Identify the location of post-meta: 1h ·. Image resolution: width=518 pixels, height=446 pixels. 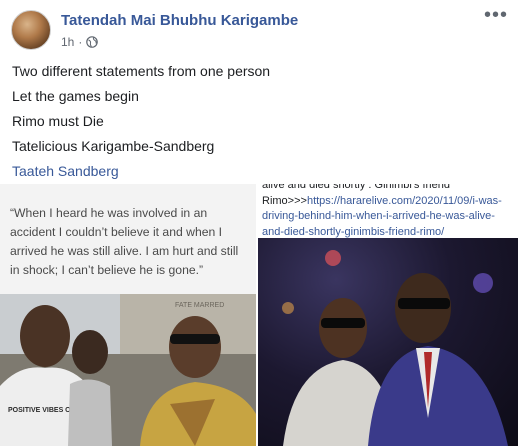
(80, 42).